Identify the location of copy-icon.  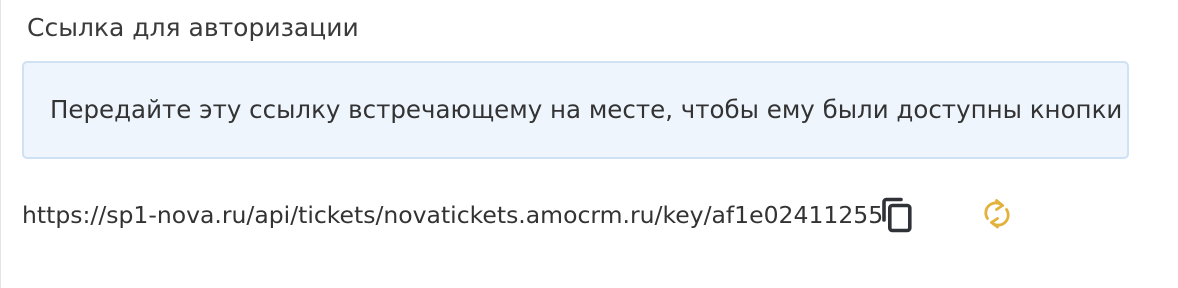
(897, 215).